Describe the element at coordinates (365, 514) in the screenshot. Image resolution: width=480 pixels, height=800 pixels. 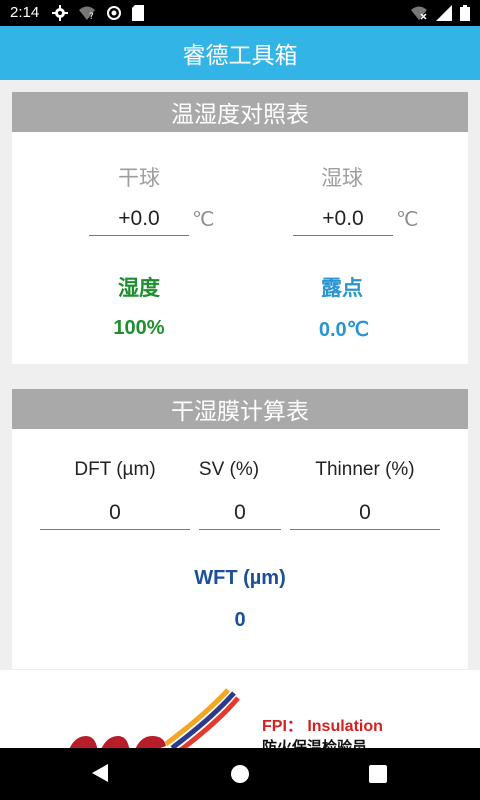
I see `thinner-input: 0` at that location.